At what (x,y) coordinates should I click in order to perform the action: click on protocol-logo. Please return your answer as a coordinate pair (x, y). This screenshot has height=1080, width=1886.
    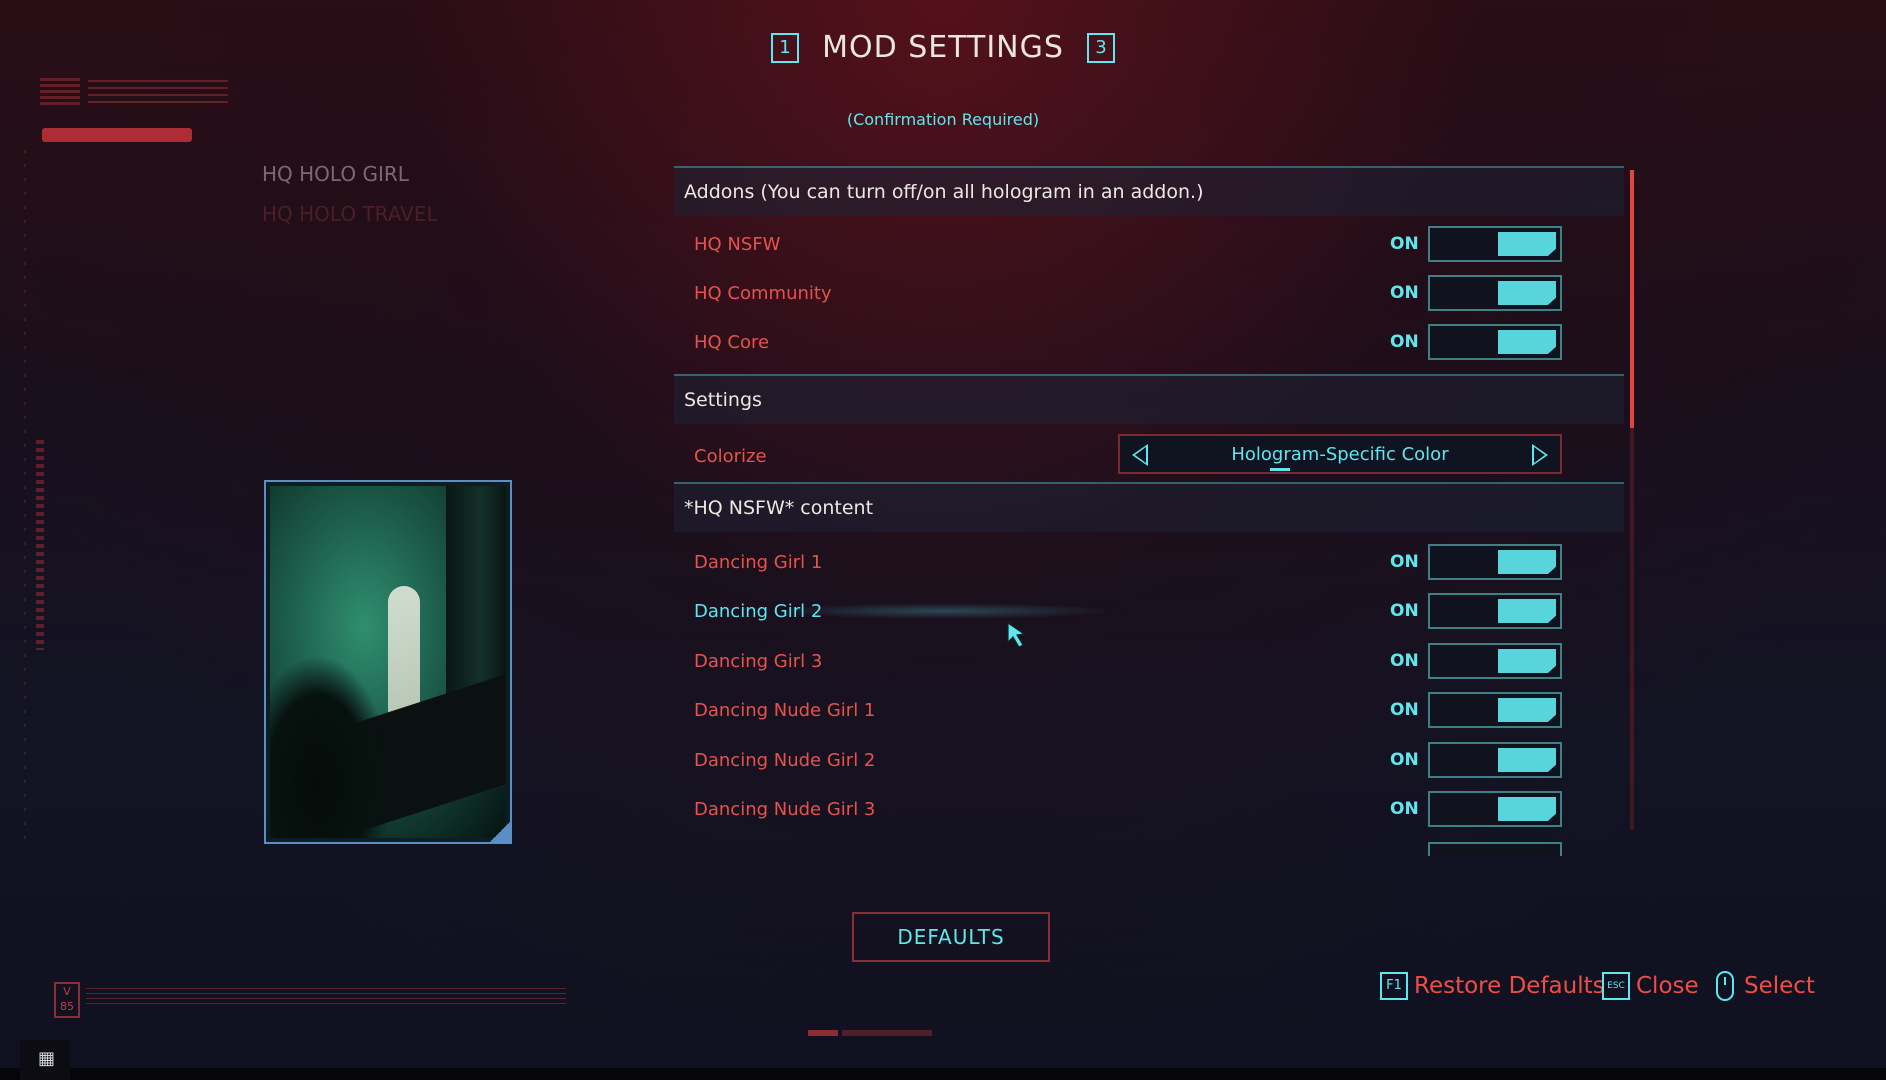
    Looking at the image, I should click on (60, 92).